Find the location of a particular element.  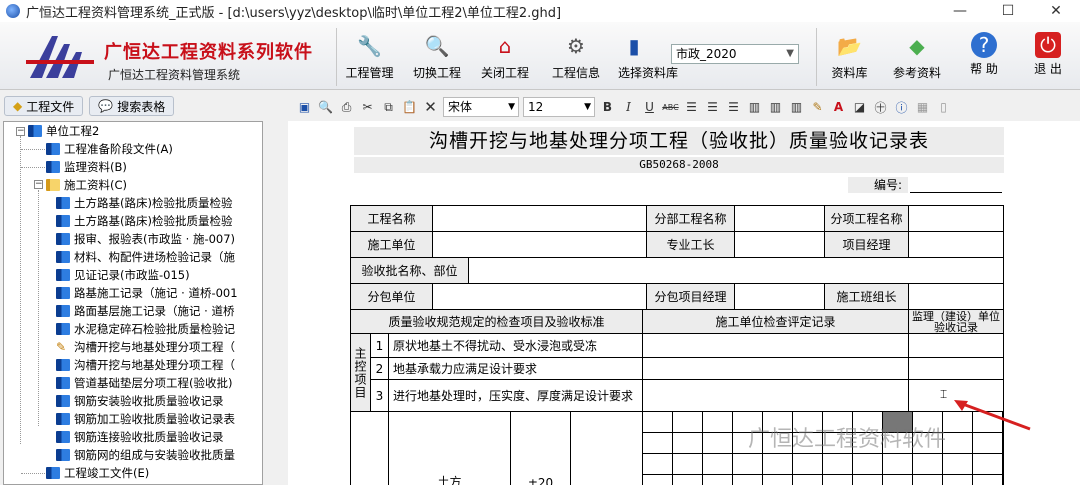

tree-item: 钢筋加工验收批质量验收记录表 is located at coordinates (145, 419).